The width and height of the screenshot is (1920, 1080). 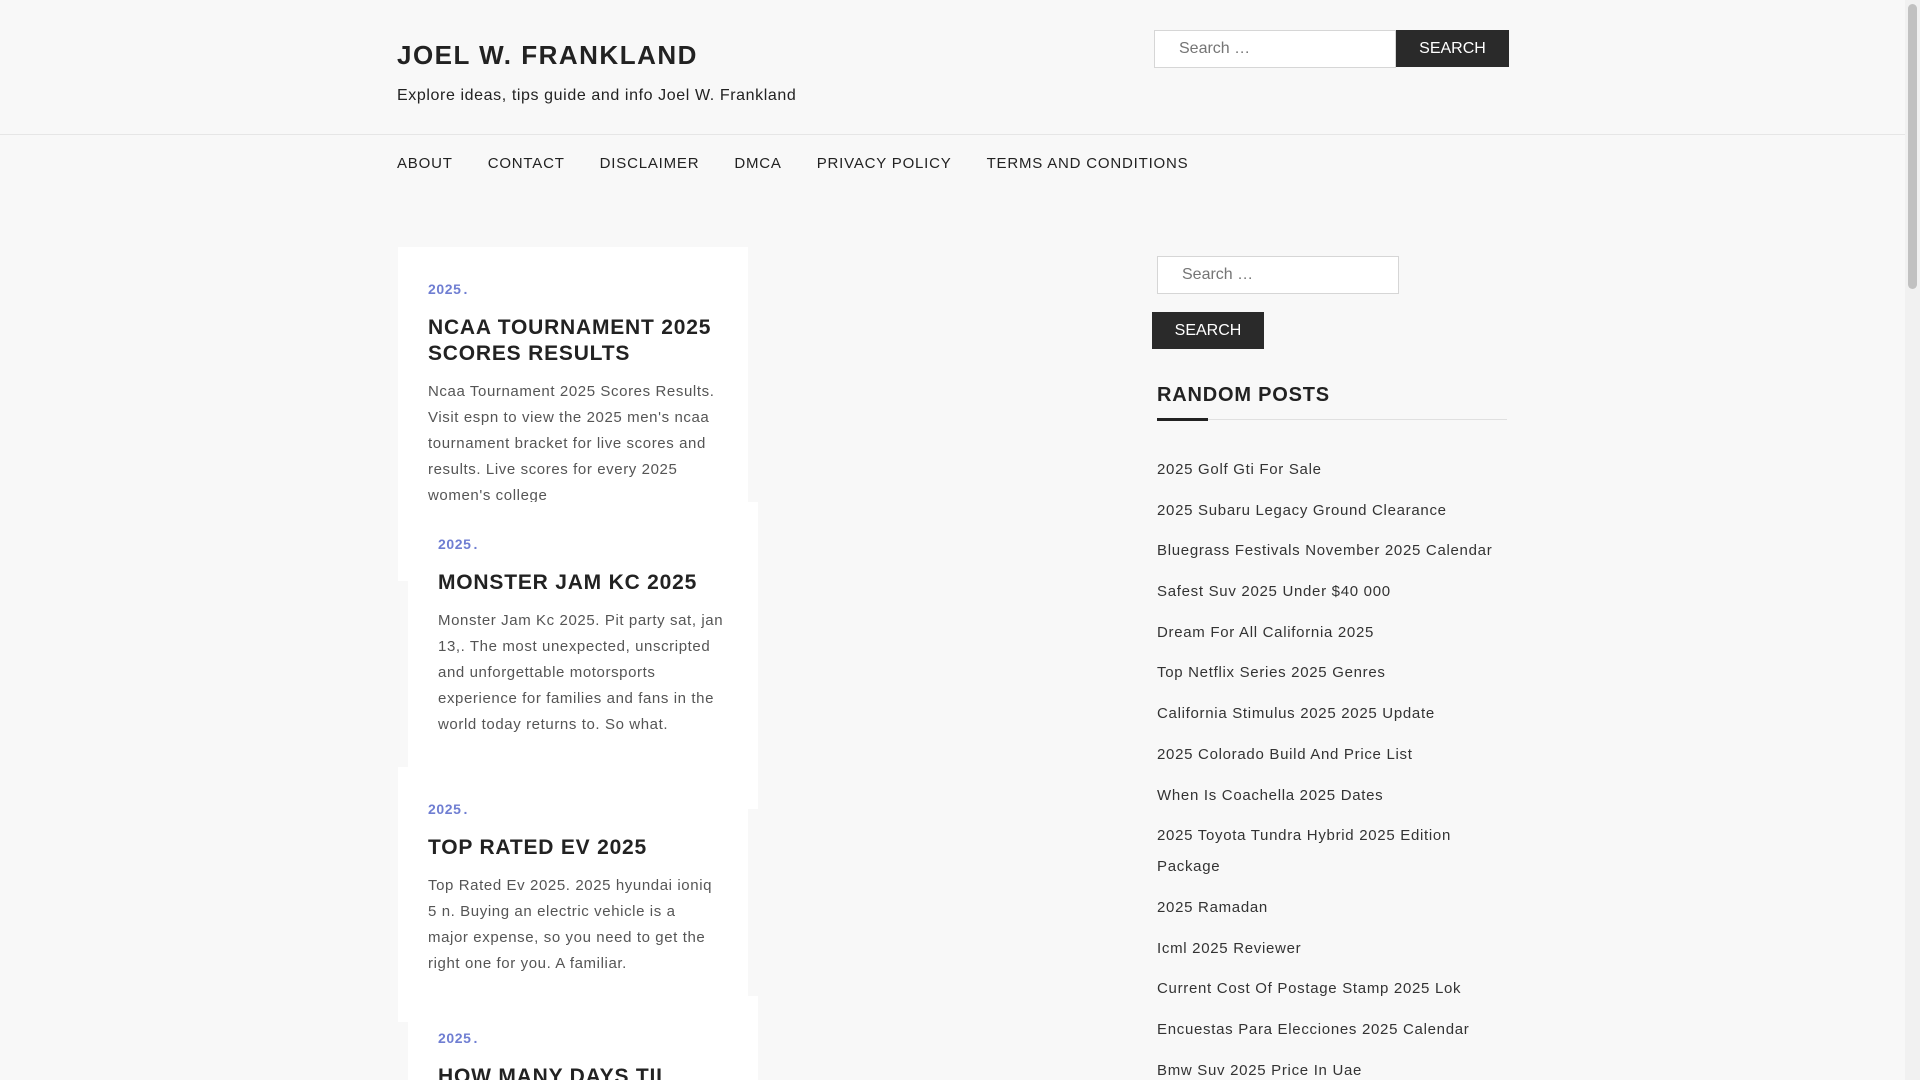 I want to click on list-item: Current Cost Of Postage Stamp 2025 Lok, so click(x=1337, y=988).